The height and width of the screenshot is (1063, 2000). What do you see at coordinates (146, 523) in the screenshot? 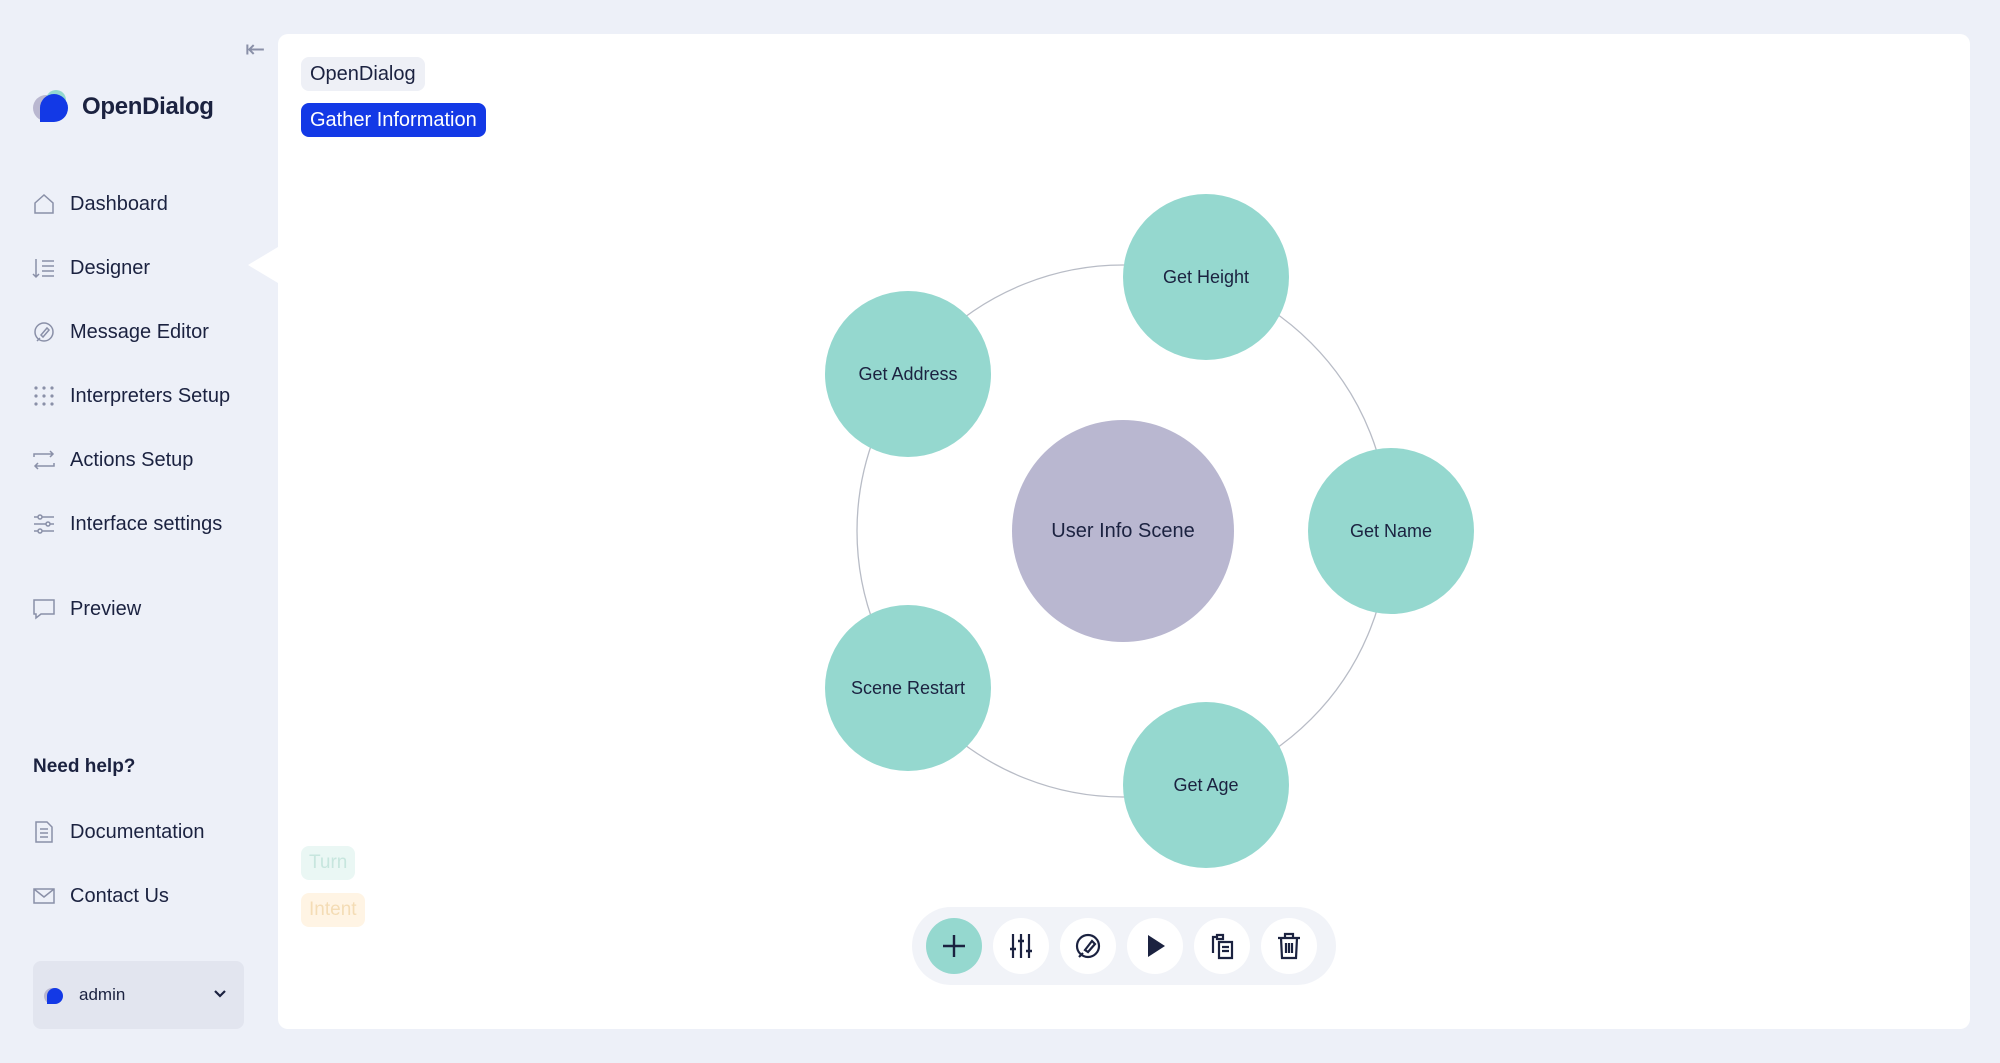
I see `nav-label: Interface settings` at bounding box center [146, 523].